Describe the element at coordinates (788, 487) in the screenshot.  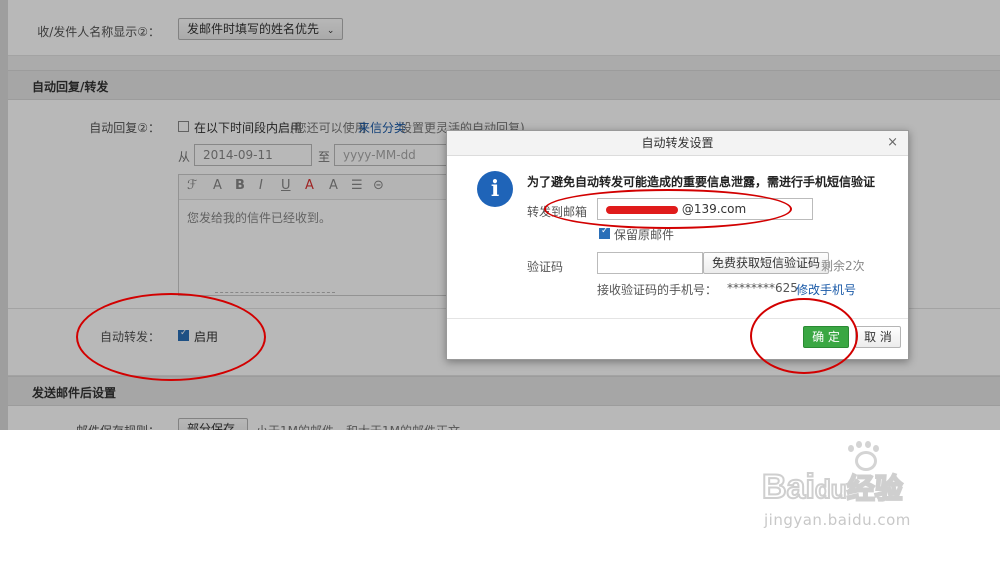
I see `baidu-brand-text: Bai` at that location.